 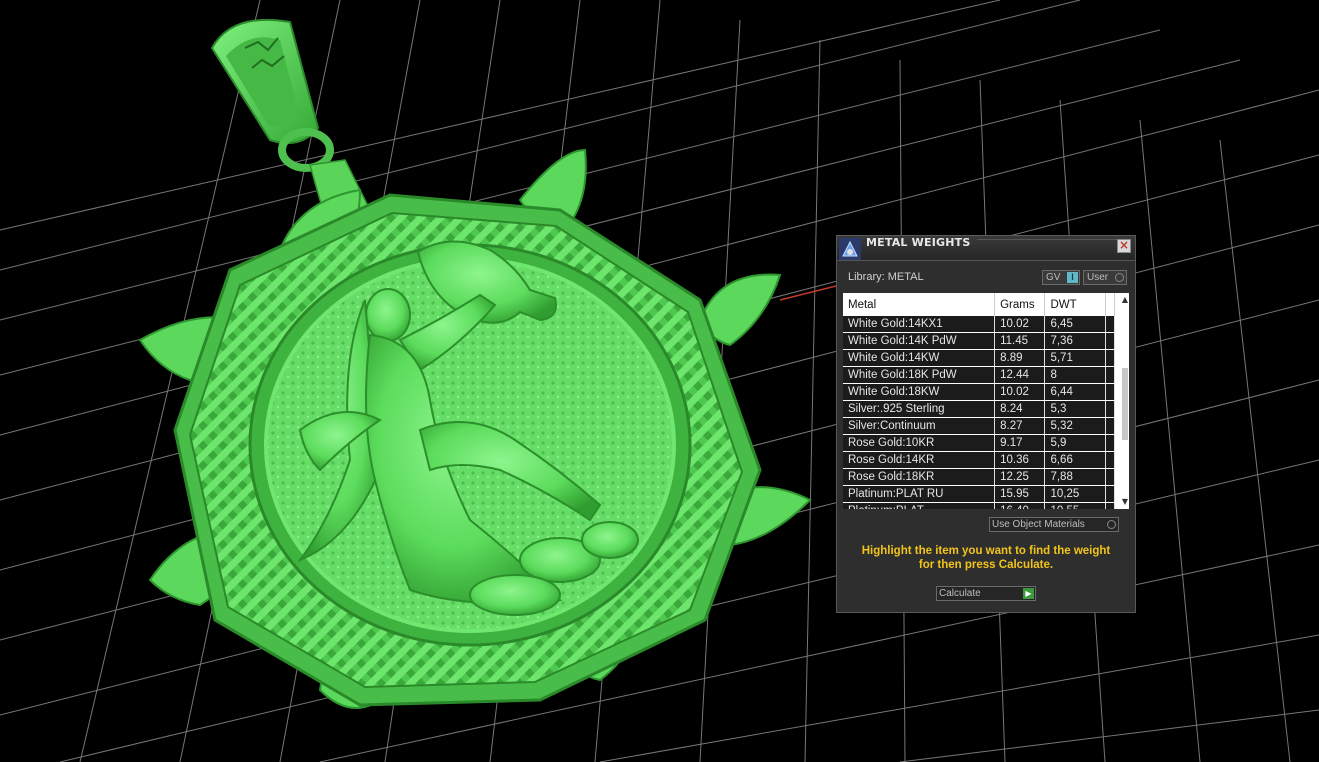 I want to click on panel-title: METAL WEIGHTS, so click(x=918, y=242).